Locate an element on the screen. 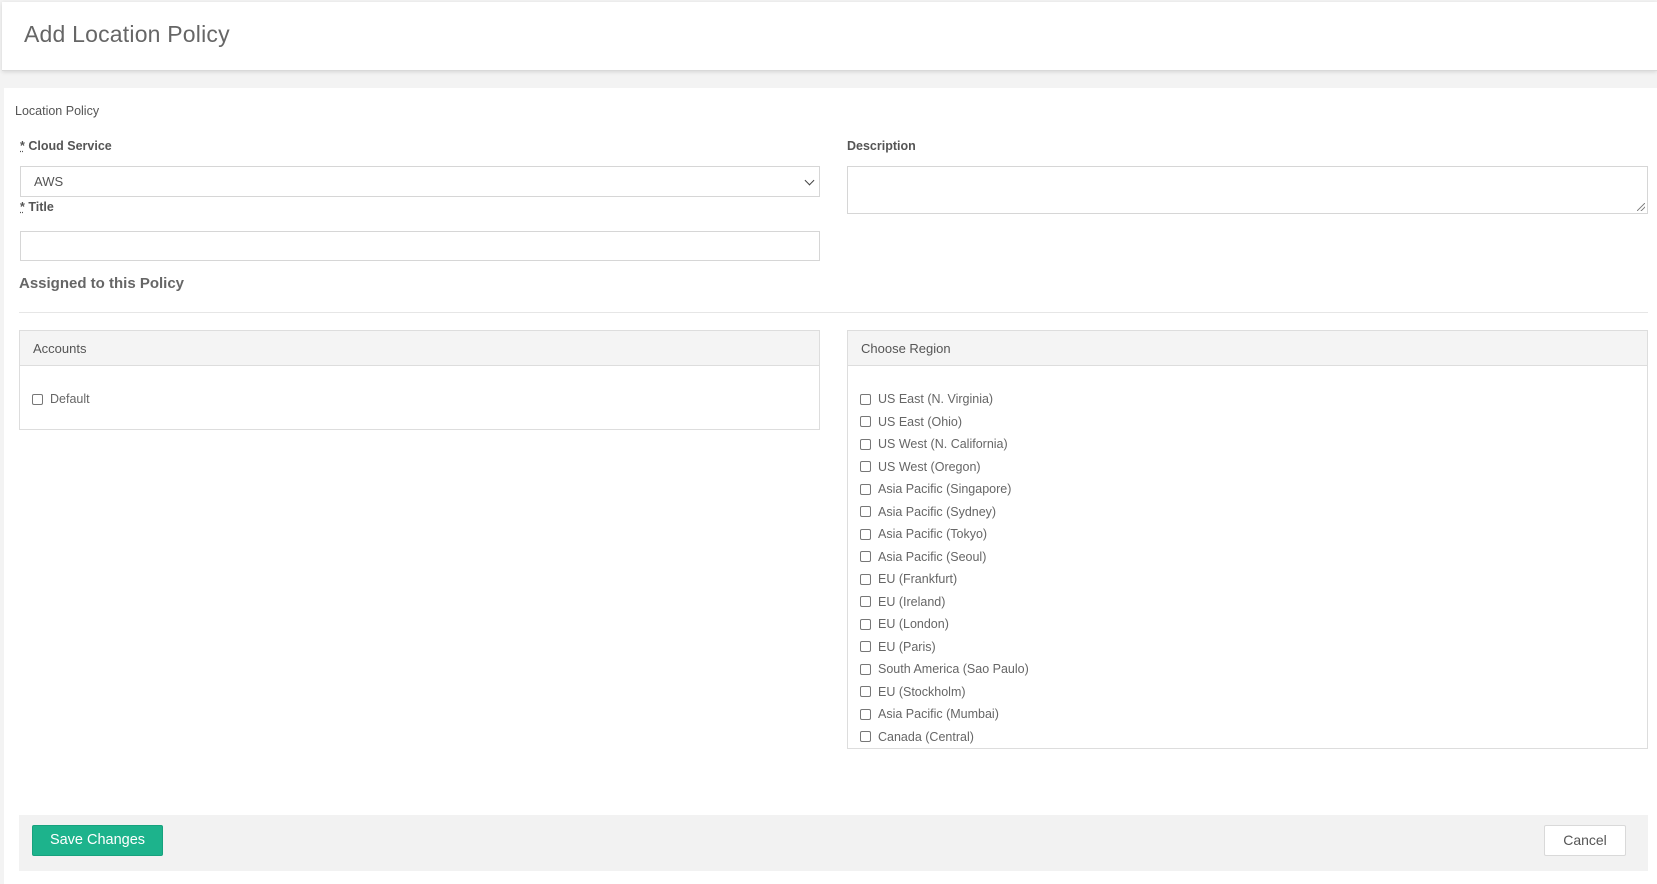 Image resolution: width=1657 pixels, height=884 pixels. cancel-button: Cancel is located at coordinates (1585, 840).